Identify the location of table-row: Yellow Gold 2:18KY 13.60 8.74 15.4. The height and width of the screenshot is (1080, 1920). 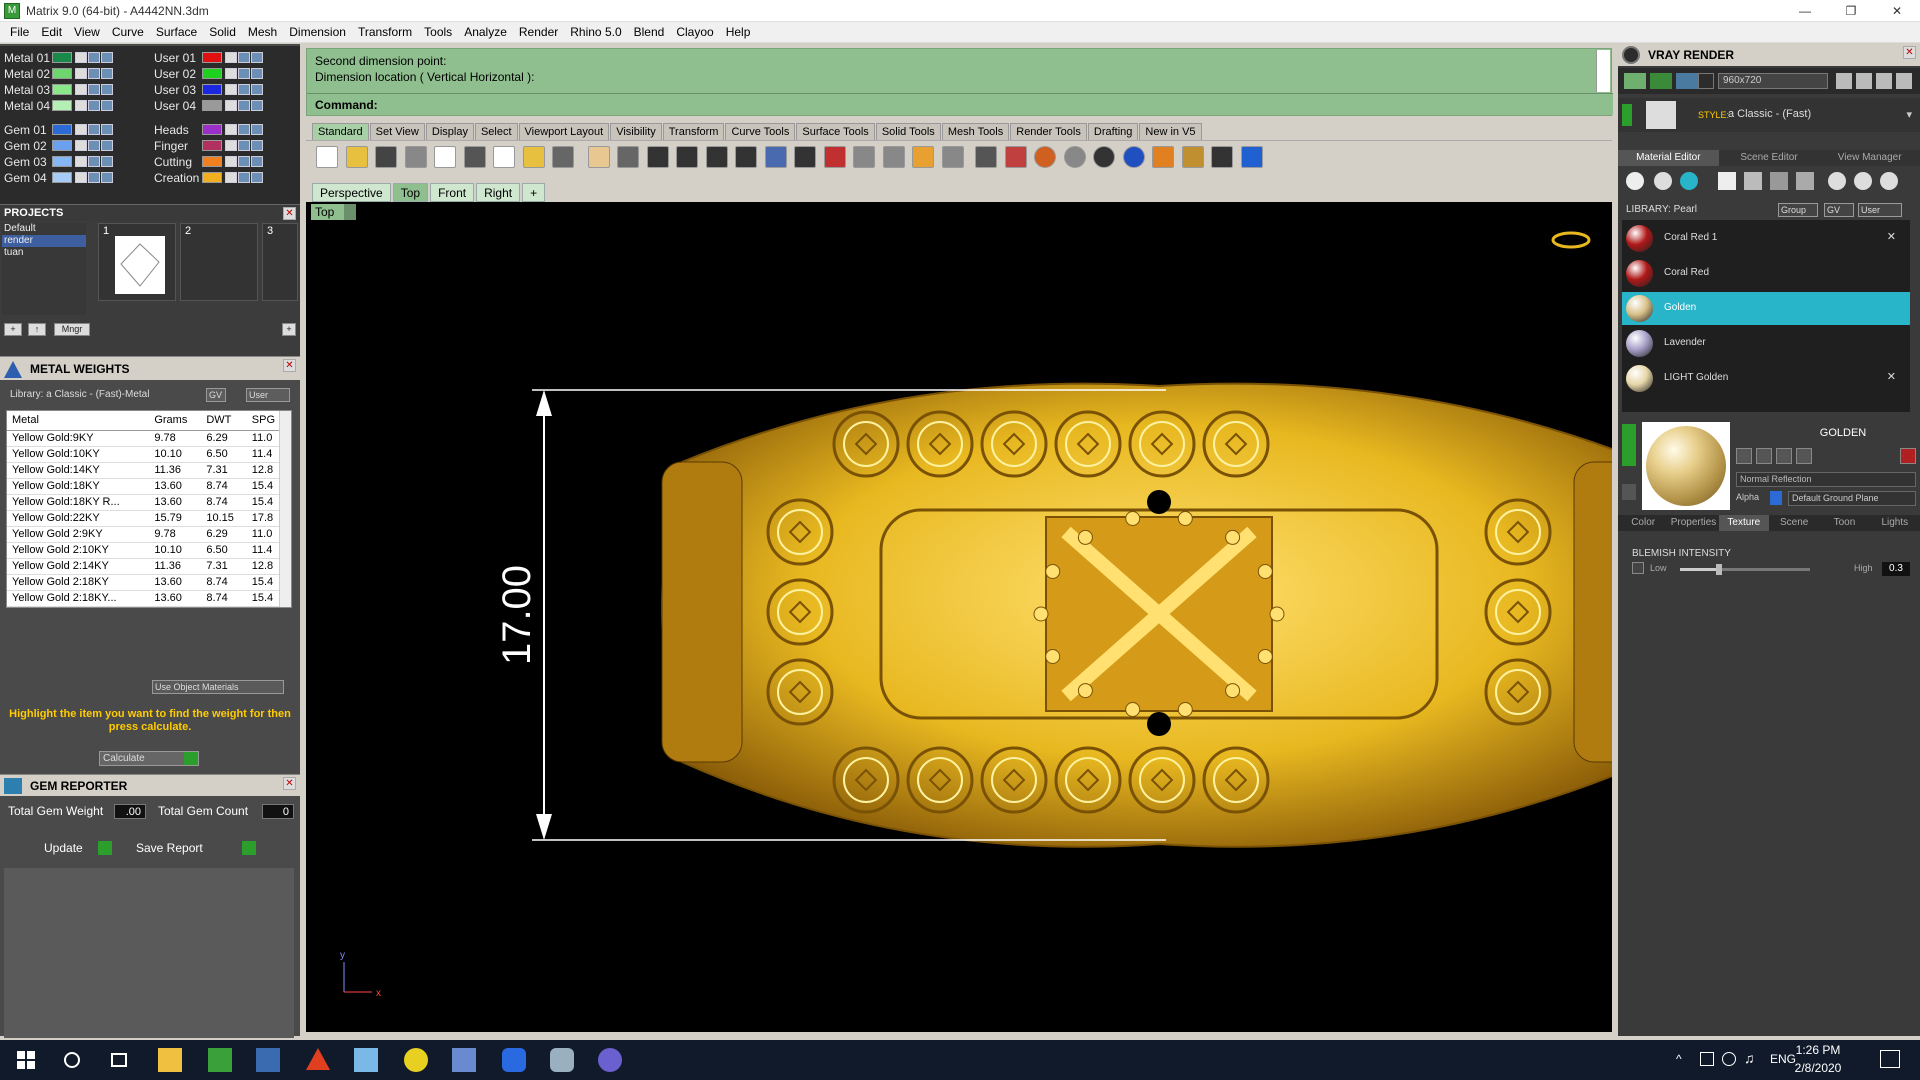
(147, 582).